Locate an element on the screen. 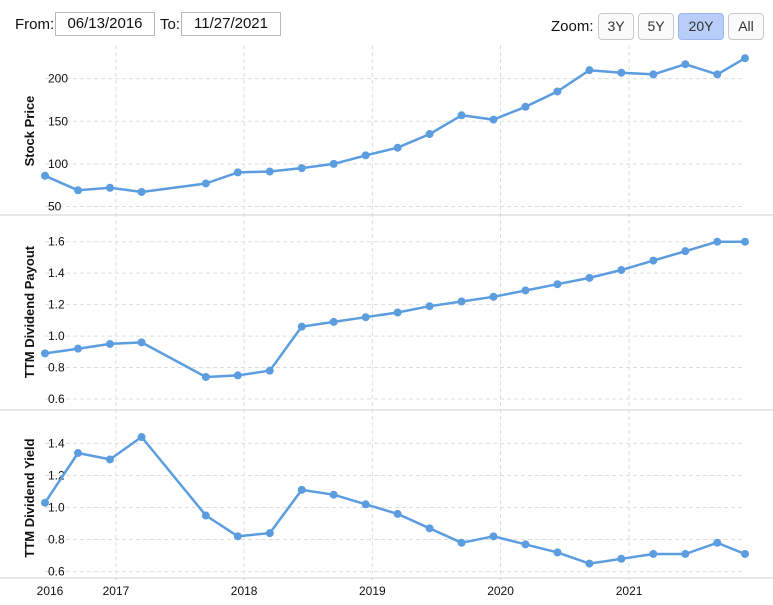  y-axis-title: TTM Dividend Payout is located at coordinates (29, 311).